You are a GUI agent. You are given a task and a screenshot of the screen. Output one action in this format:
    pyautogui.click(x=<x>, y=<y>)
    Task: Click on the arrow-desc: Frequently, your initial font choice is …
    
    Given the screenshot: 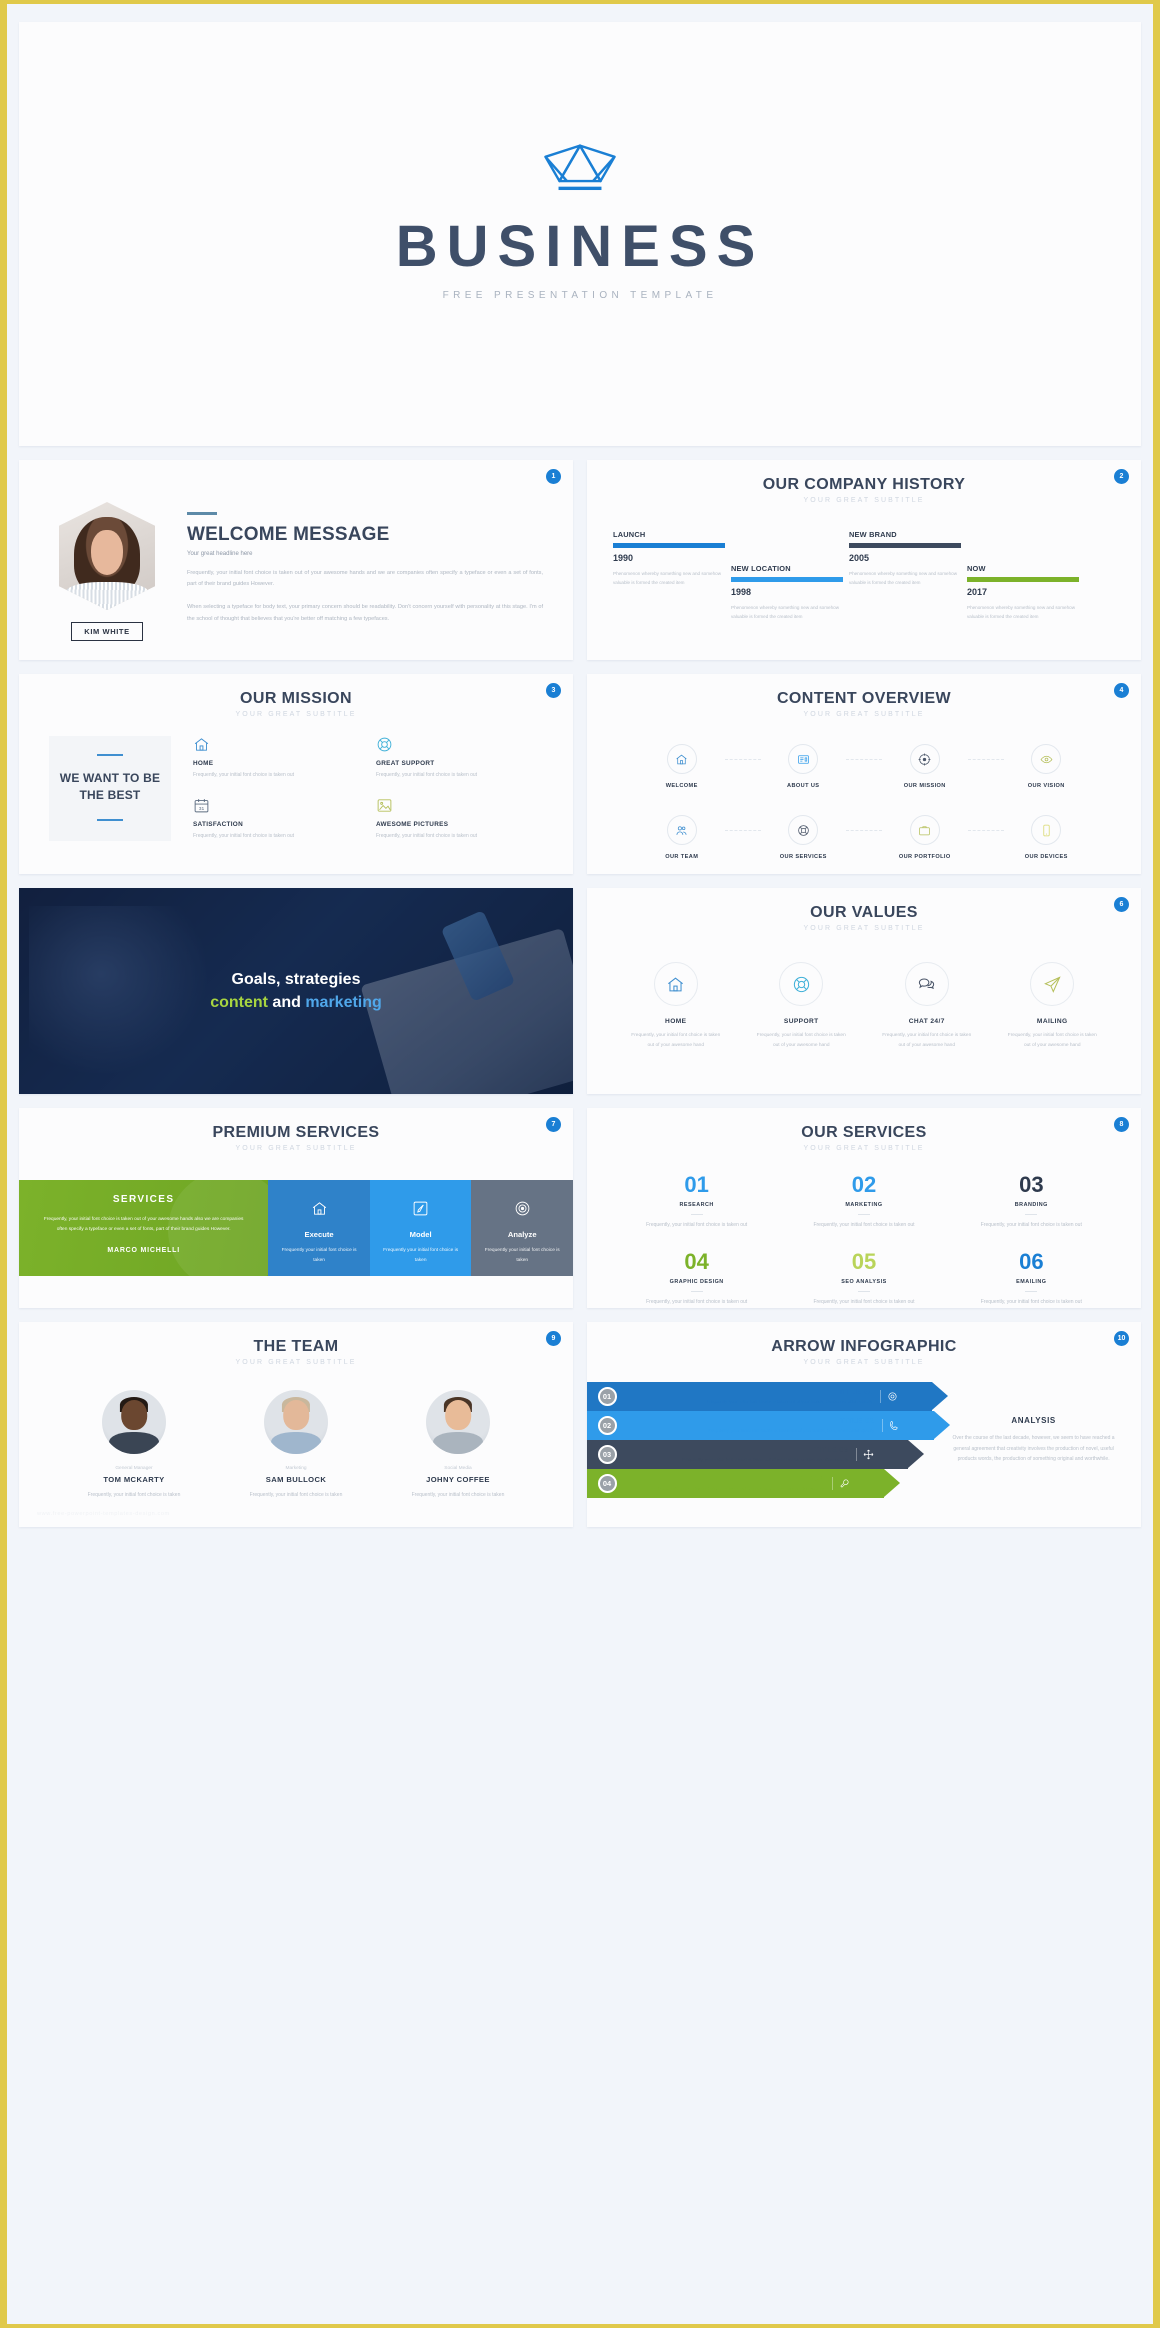 What is the action you would take?
    pyautogui.click(x=791, y=1431)
    